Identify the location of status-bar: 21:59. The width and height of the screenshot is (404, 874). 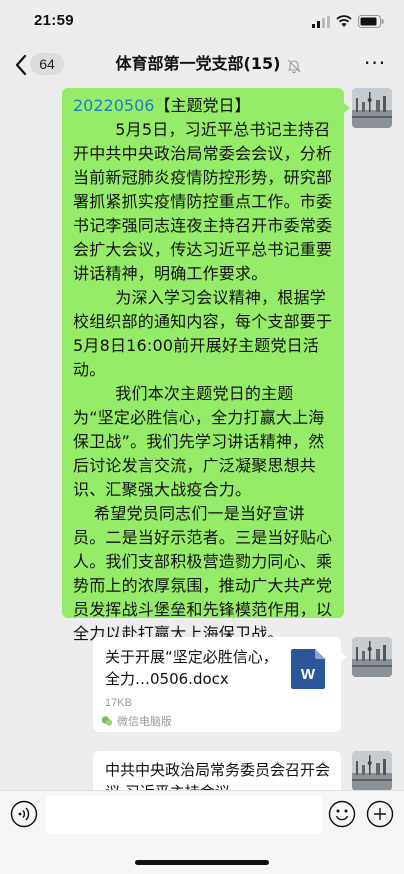
(202, 22).